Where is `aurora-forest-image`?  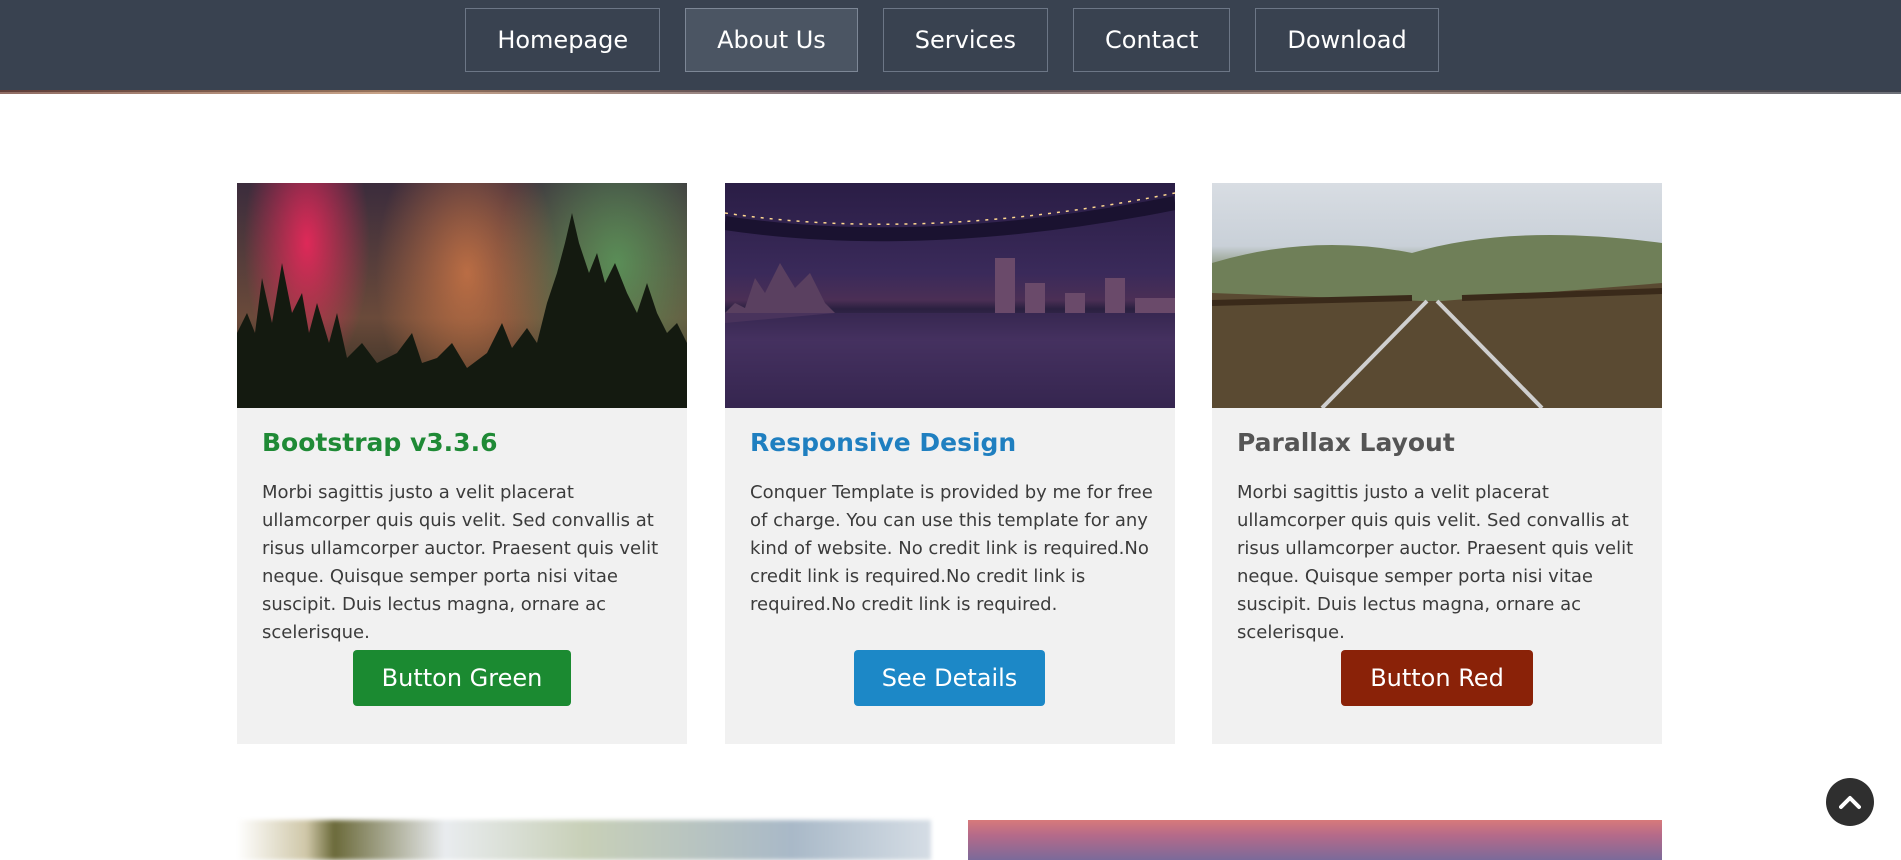 aurora-forest-image is located at coordinates (462, 295).